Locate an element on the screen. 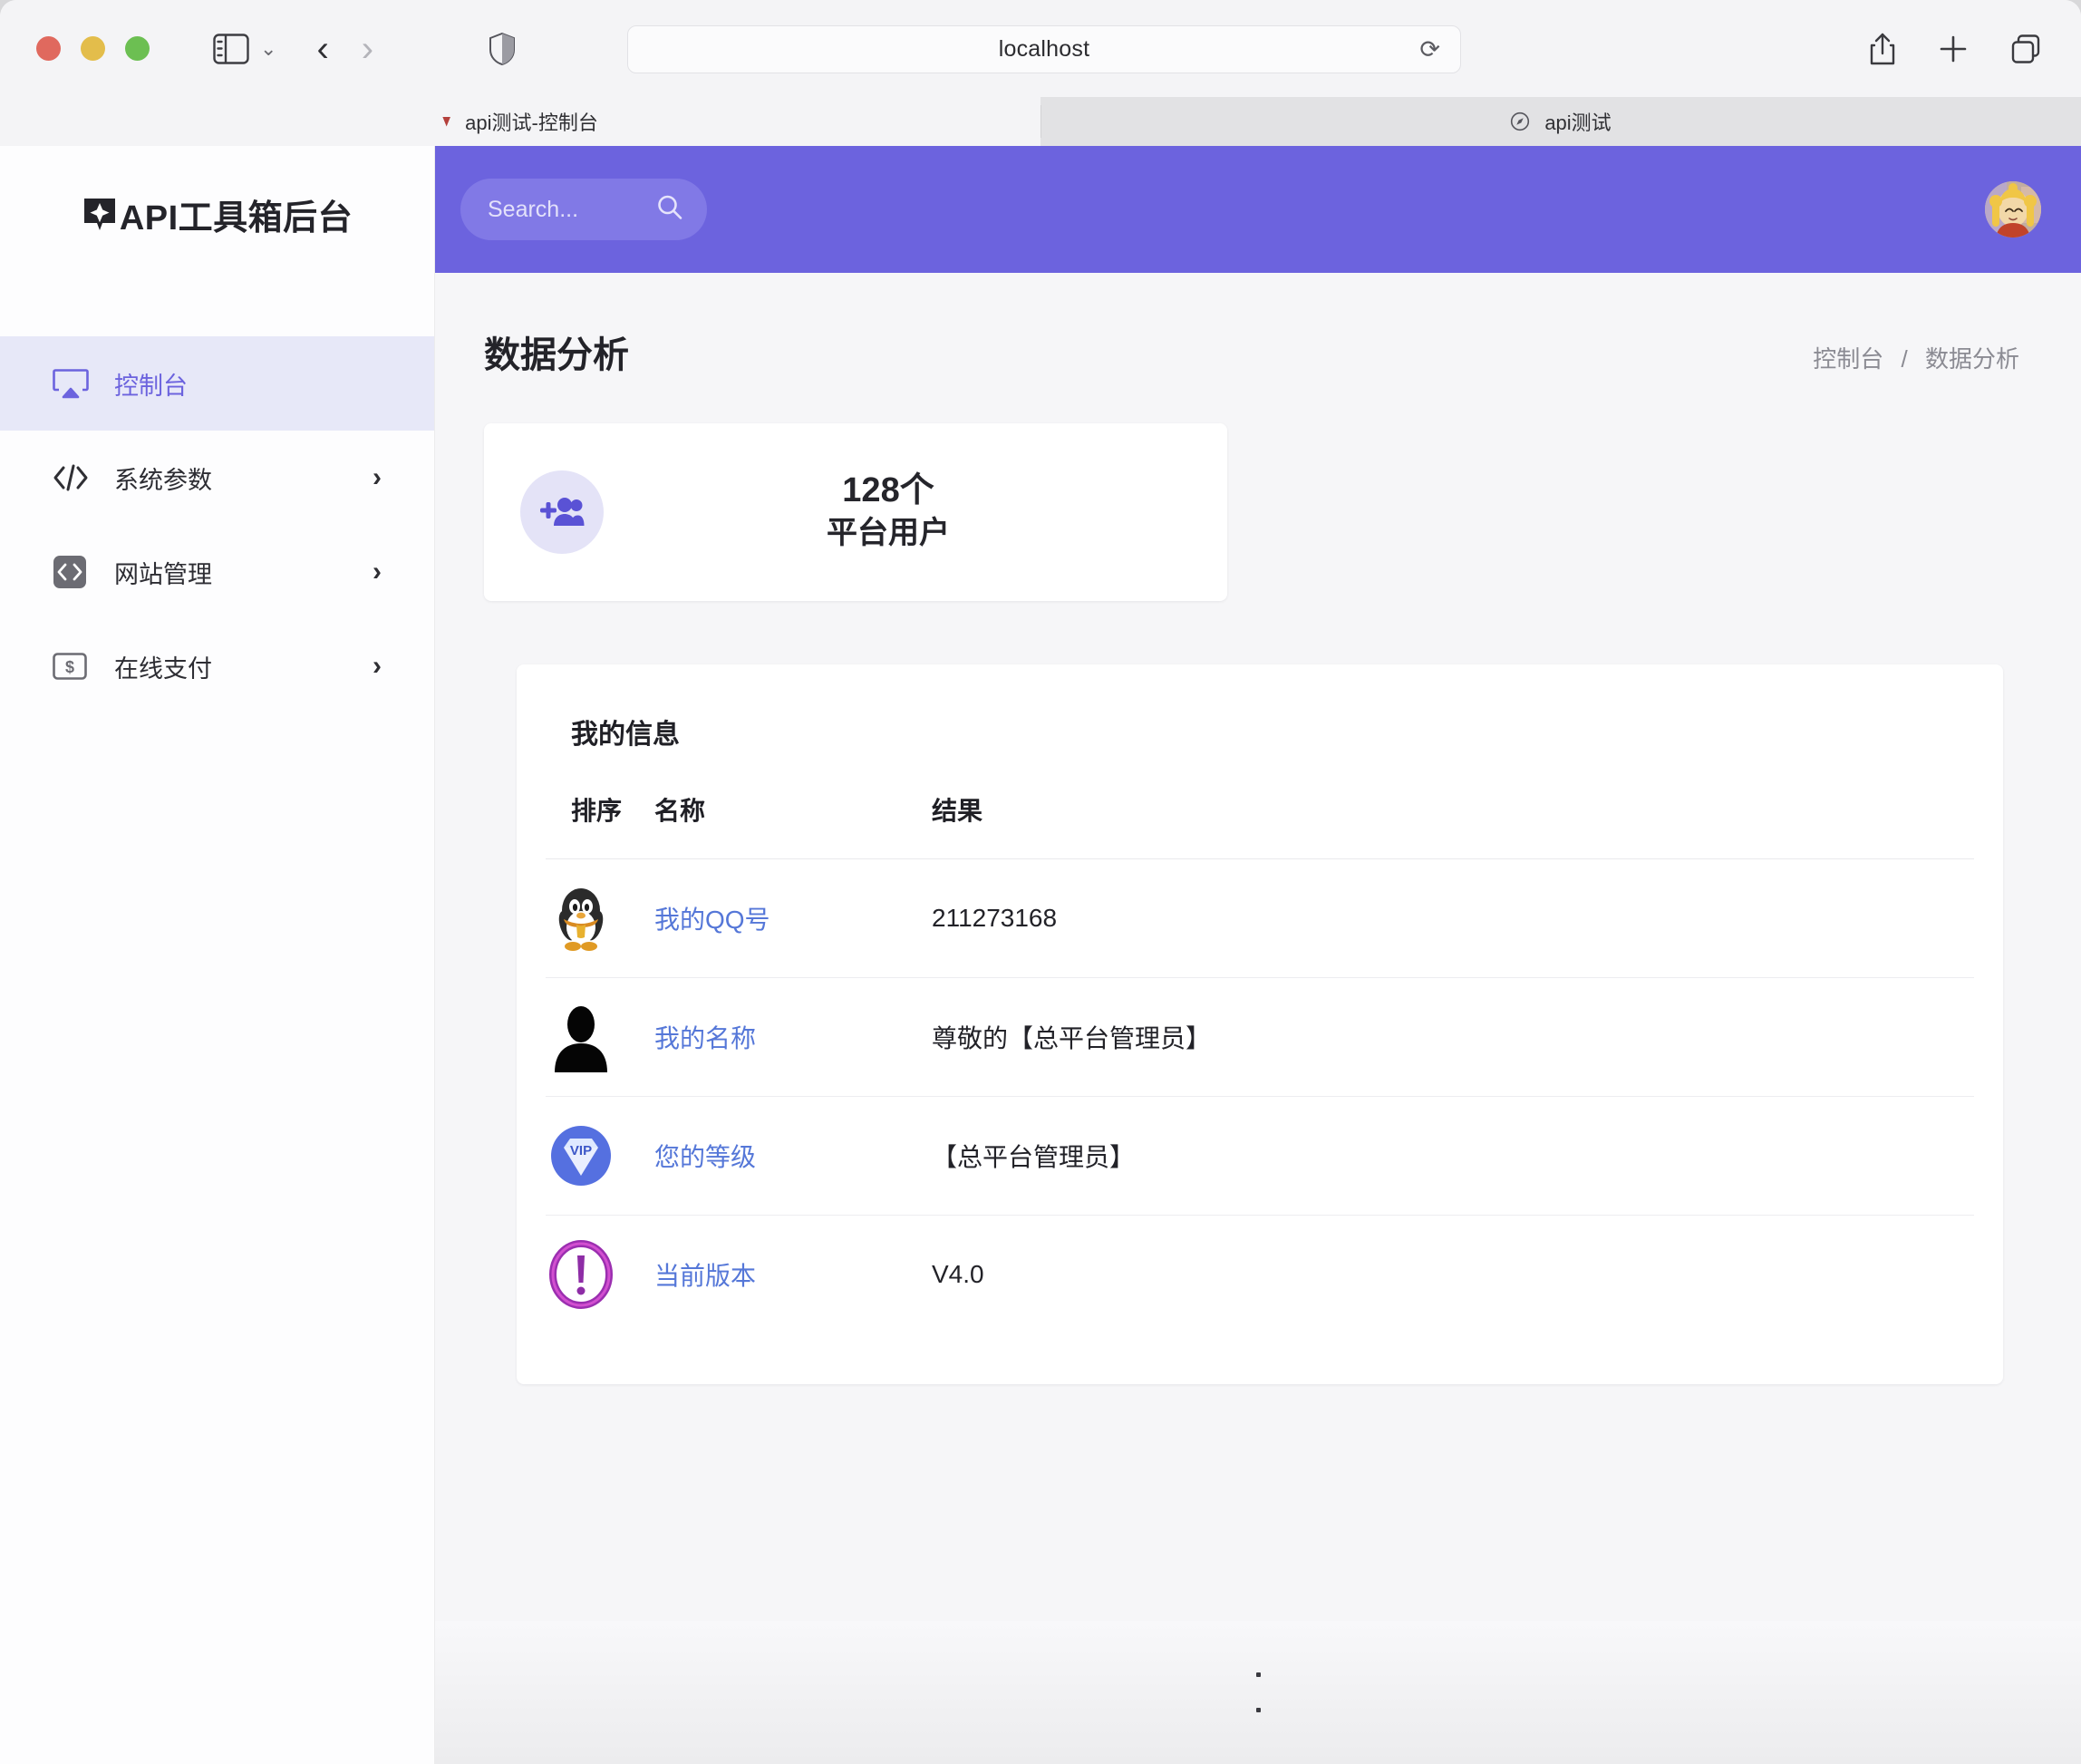 The height and width of the screenshot is (1764, 2081). table-row: 当前版本 V4.0 is located at coordinates (1260, 1275).